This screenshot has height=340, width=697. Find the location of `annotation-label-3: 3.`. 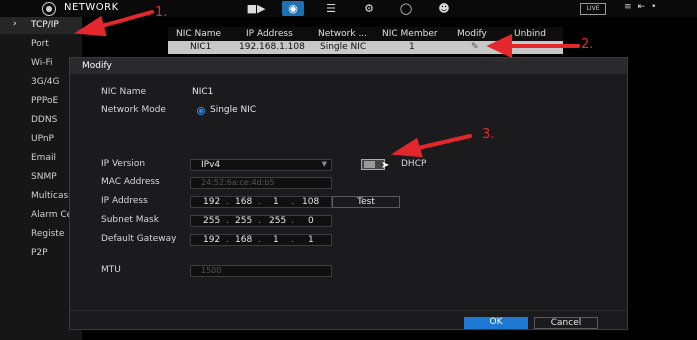

annotation-label-3: 3. is located at coordinates (488, 134).